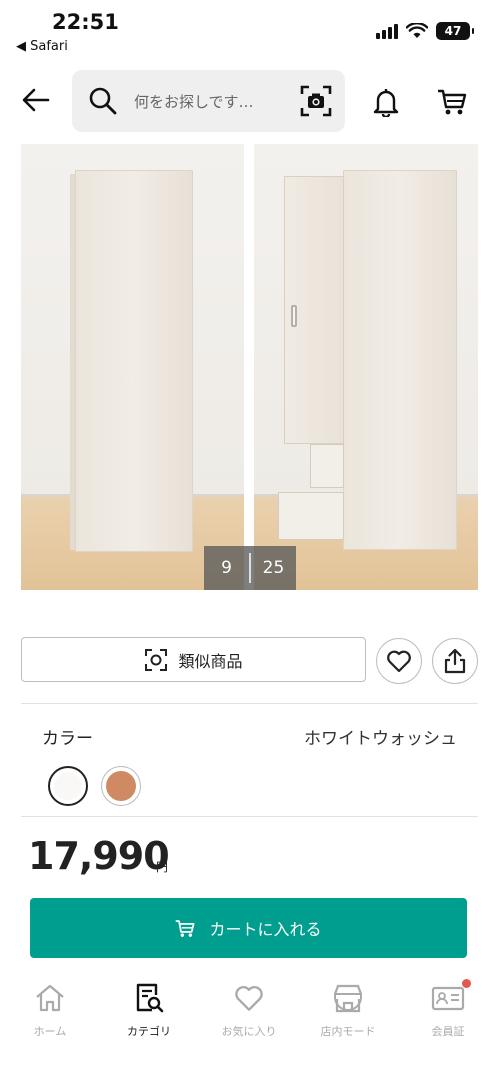 The width and height of the screenshot is (500, 1080). I want to click on tab-category: カテゴリ, so click(149, 1011).